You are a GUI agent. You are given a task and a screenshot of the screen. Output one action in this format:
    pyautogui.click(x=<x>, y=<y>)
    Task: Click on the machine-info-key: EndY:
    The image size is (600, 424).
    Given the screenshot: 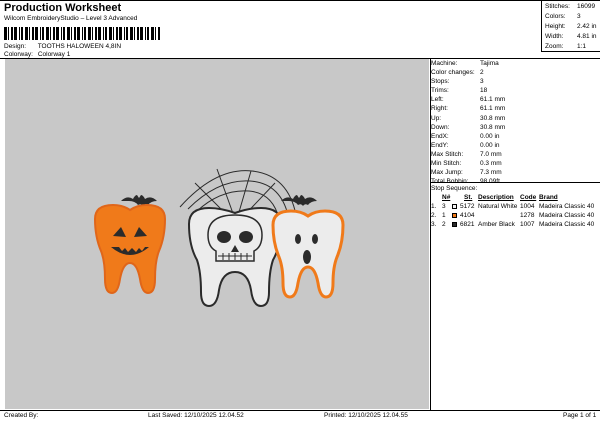 What is the action you would take?
    pyautogui.click(x=440, y=145)
    